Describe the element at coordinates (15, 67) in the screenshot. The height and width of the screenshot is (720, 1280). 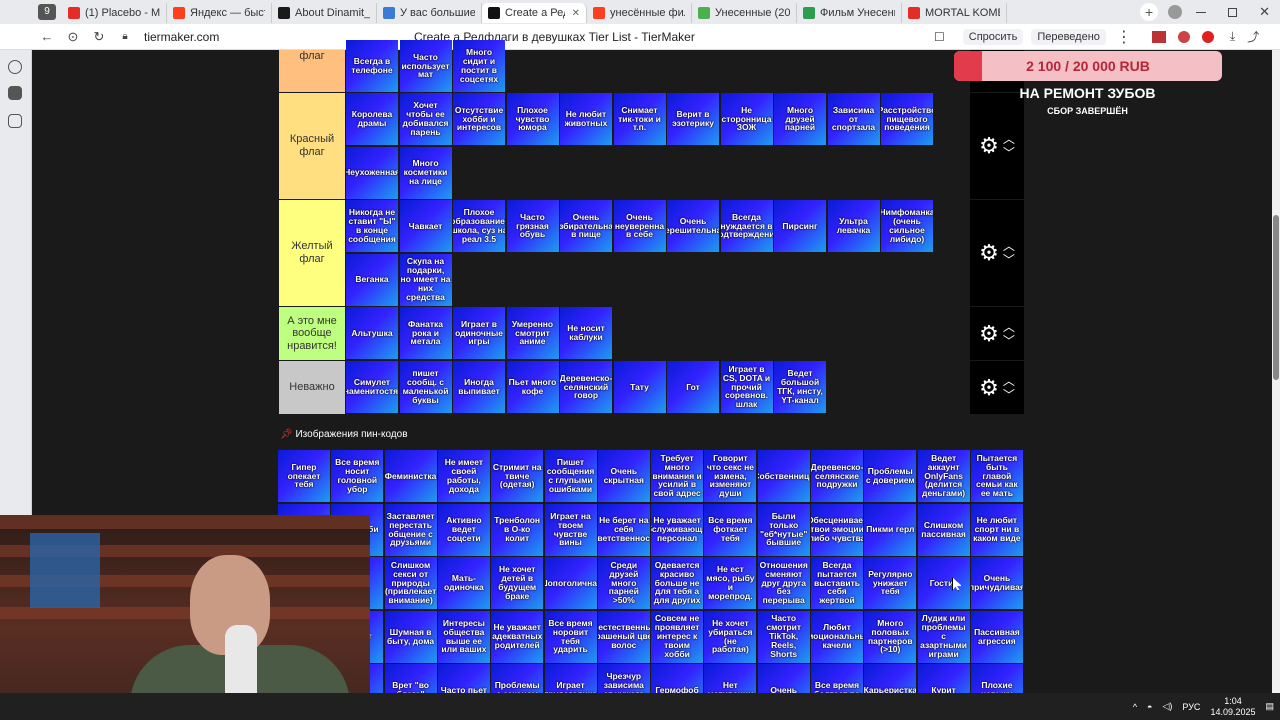
I see `media-icon` at that location.